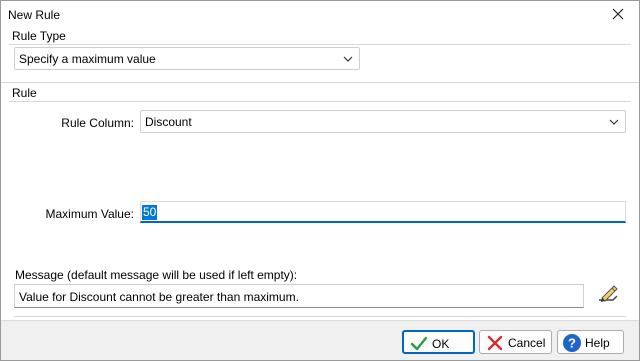 The image size is (640, 361). I want to click on title-bar: New Rule, so click(320, 14).